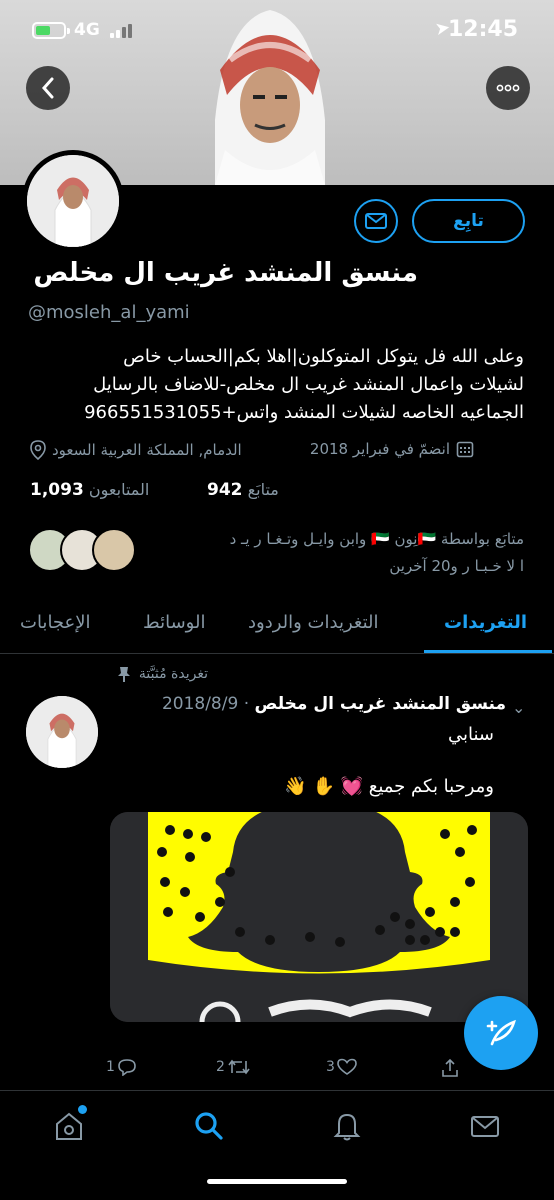 This screenshot has width=554, height=1200. Describe the element at coordinates (82, 1109) in the screenshot. I see `new-content-dot` at that location.